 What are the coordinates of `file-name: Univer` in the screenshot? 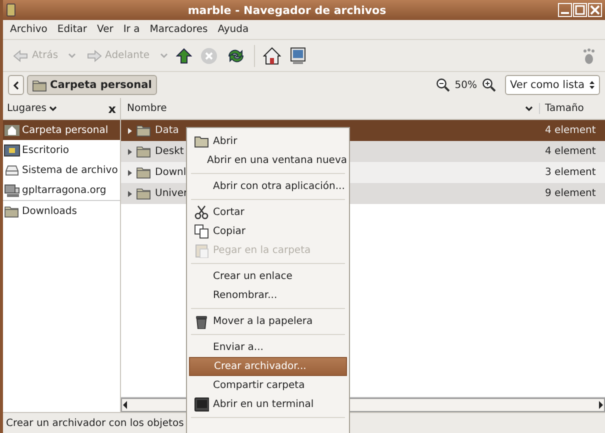 It's located at (171, 193).